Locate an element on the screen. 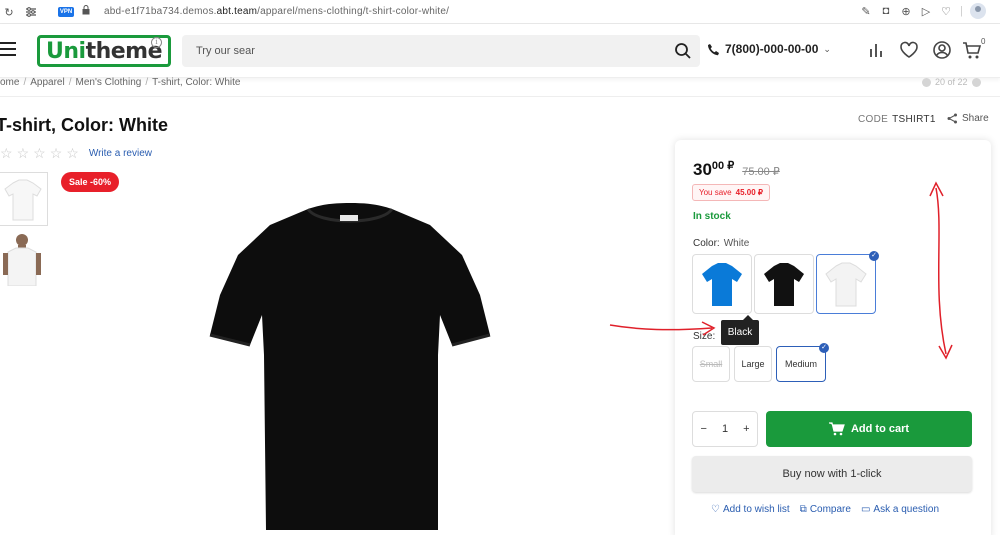 Image resolution: width=1000 pixels, height=535 pixels. lock-icon is located at coordinates (86, 11).